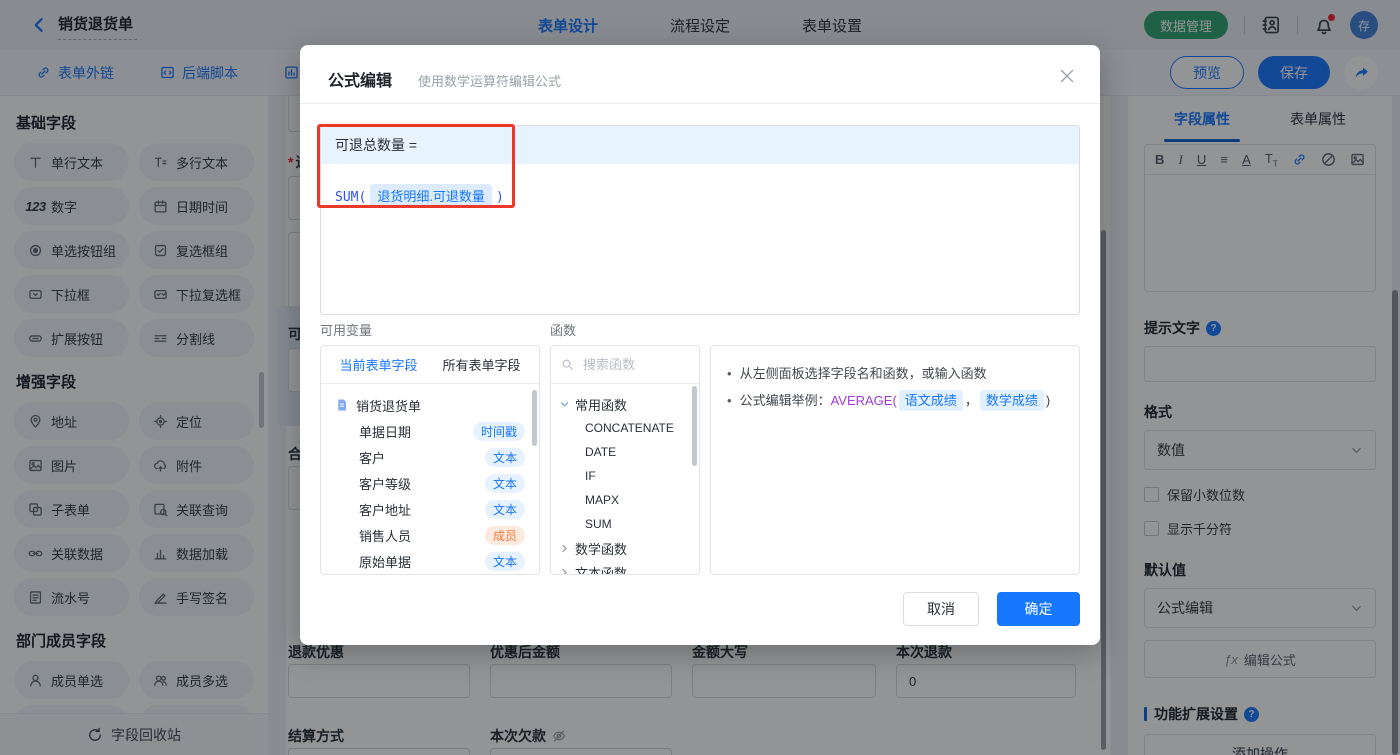  Describe the element at coordinates (626, 476) in the screenshot. I see `function-item-if: IF` at that location.